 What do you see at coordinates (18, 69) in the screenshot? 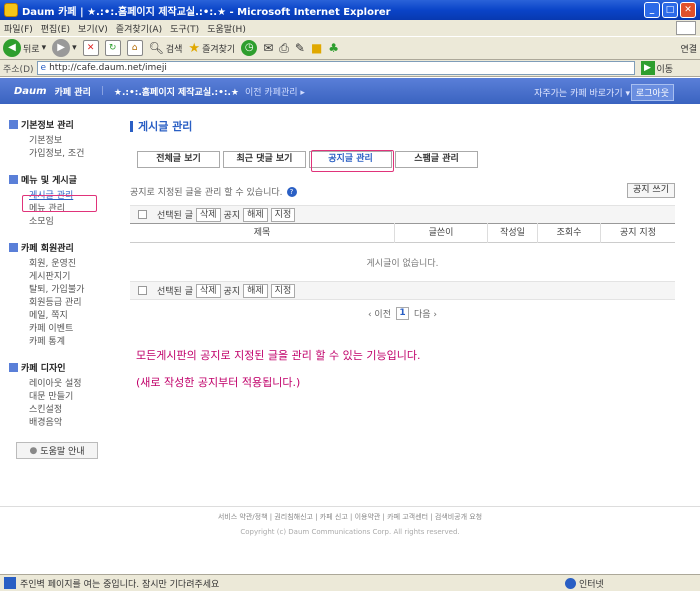
I see `address-label: 주소(D)` at bounding box center [18, 69].